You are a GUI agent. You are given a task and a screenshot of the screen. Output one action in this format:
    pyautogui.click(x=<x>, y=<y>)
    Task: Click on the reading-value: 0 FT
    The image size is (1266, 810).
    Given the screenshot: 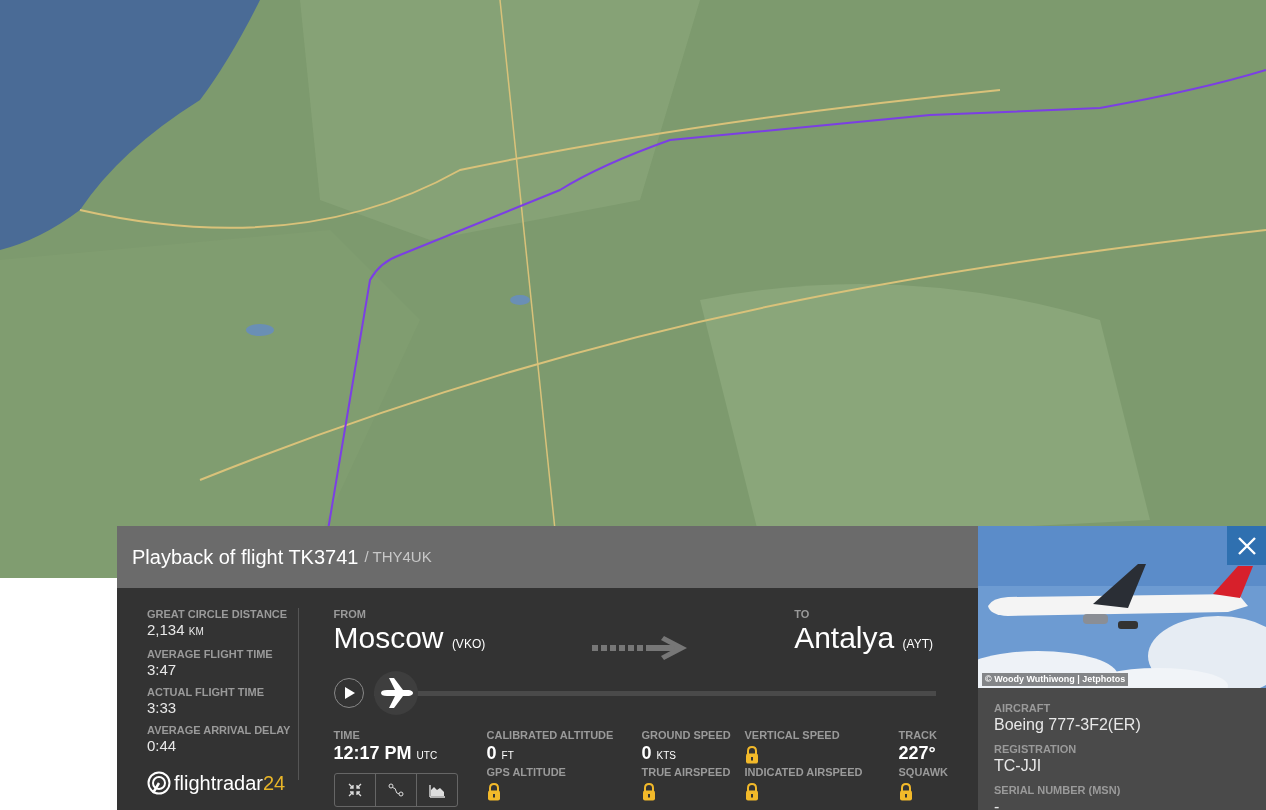 What is the action you would take?
    pyautogui.click(x=500, y=753)
    